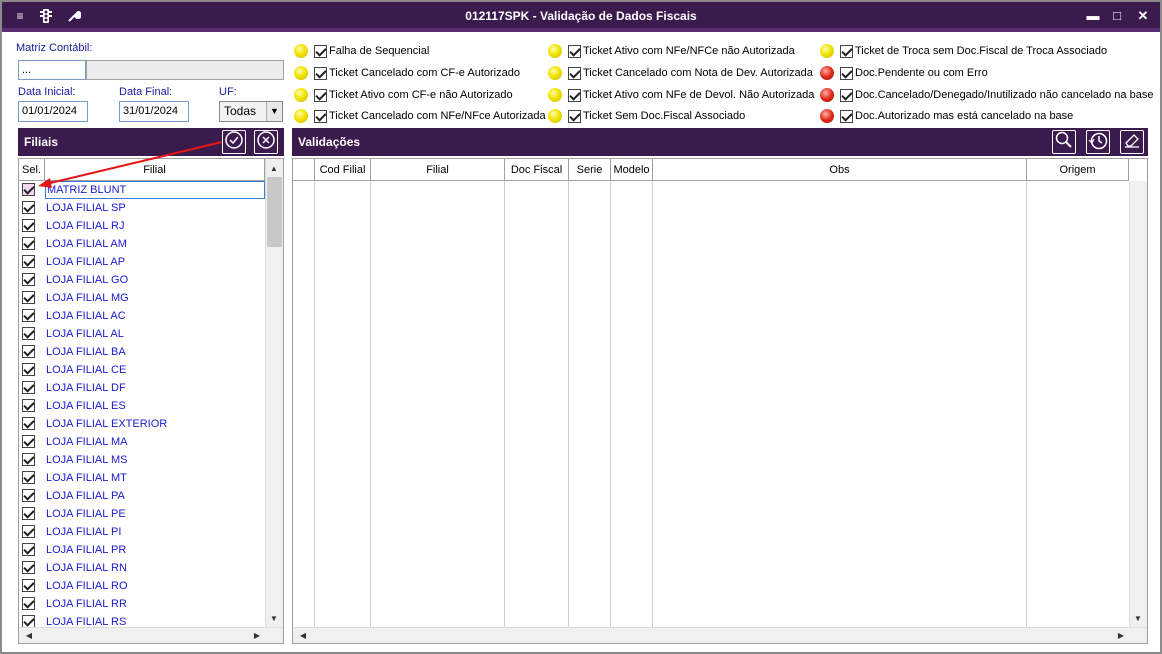  Describe the element at coordinates (537, 170) in the screenshot. I see `col-header-doc-fiscal: Doc Fiscal` at that location.